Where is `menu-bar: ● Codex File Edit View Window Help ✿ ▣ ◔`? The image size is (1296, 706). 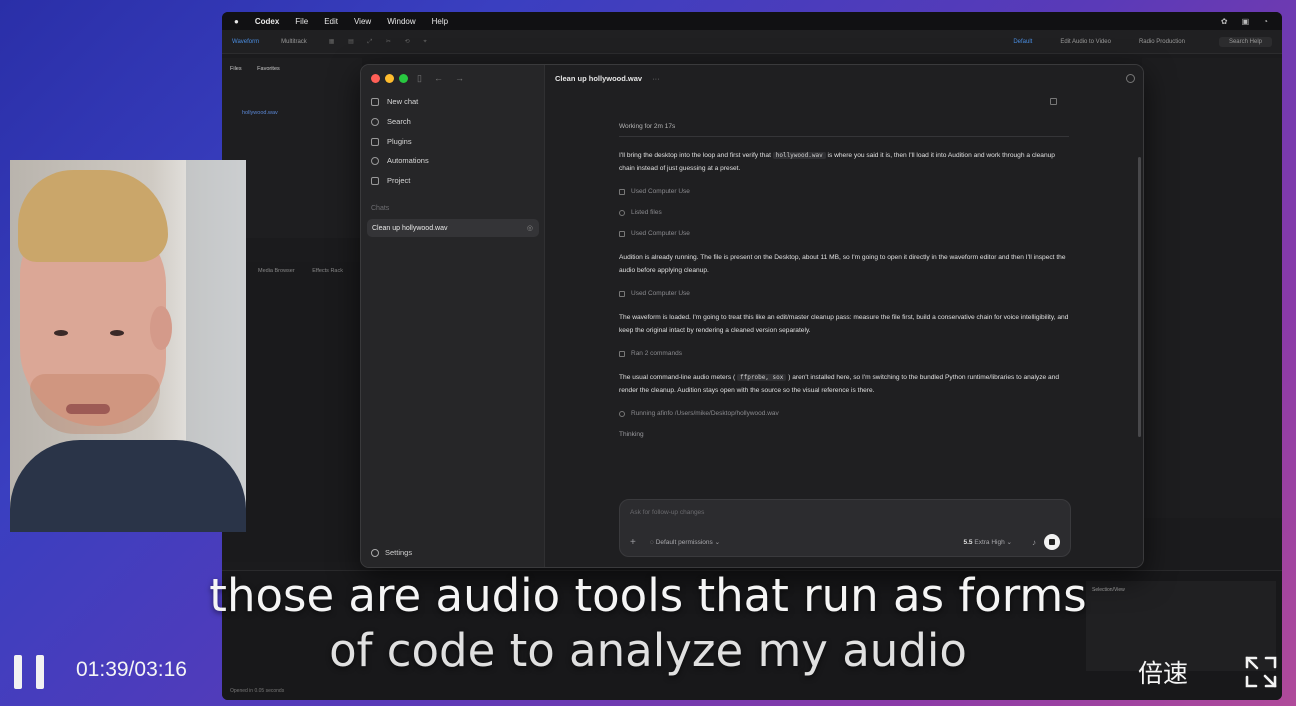 menu-bar: ● Codex File Edit View Window Help ✿ ▣ ◔ is located at coordinates (752, 21).